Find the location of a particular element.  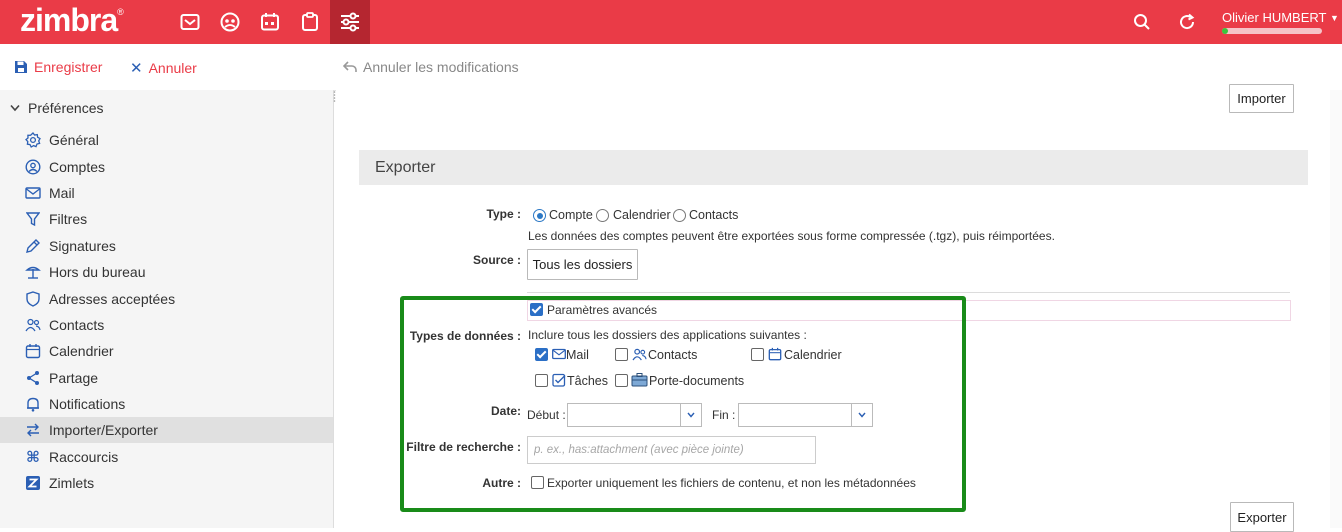

user-menu: Olivier HUMBERT is located at coordinates (1274, 17).